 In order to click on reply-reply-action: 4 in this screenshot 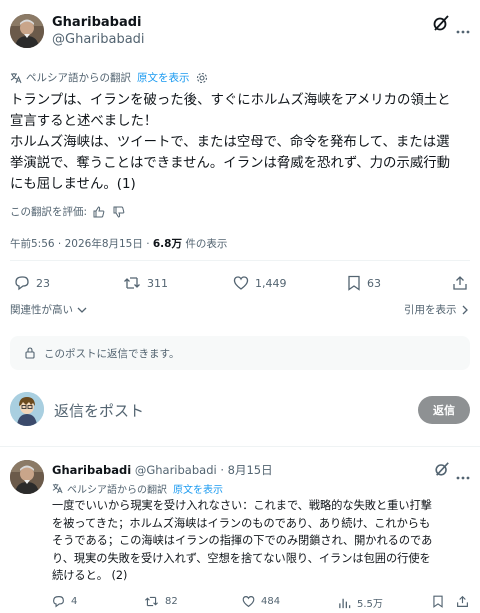, I will do `click(64, 601)`.